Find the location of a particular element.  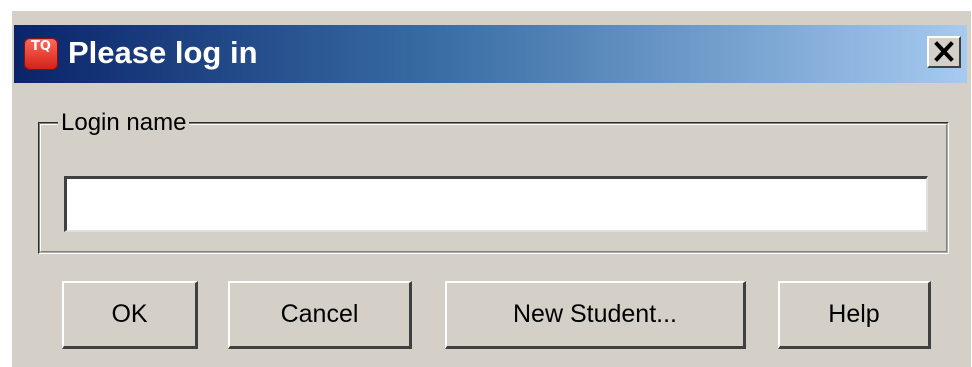

close-button is located at coordinates (944, 52).